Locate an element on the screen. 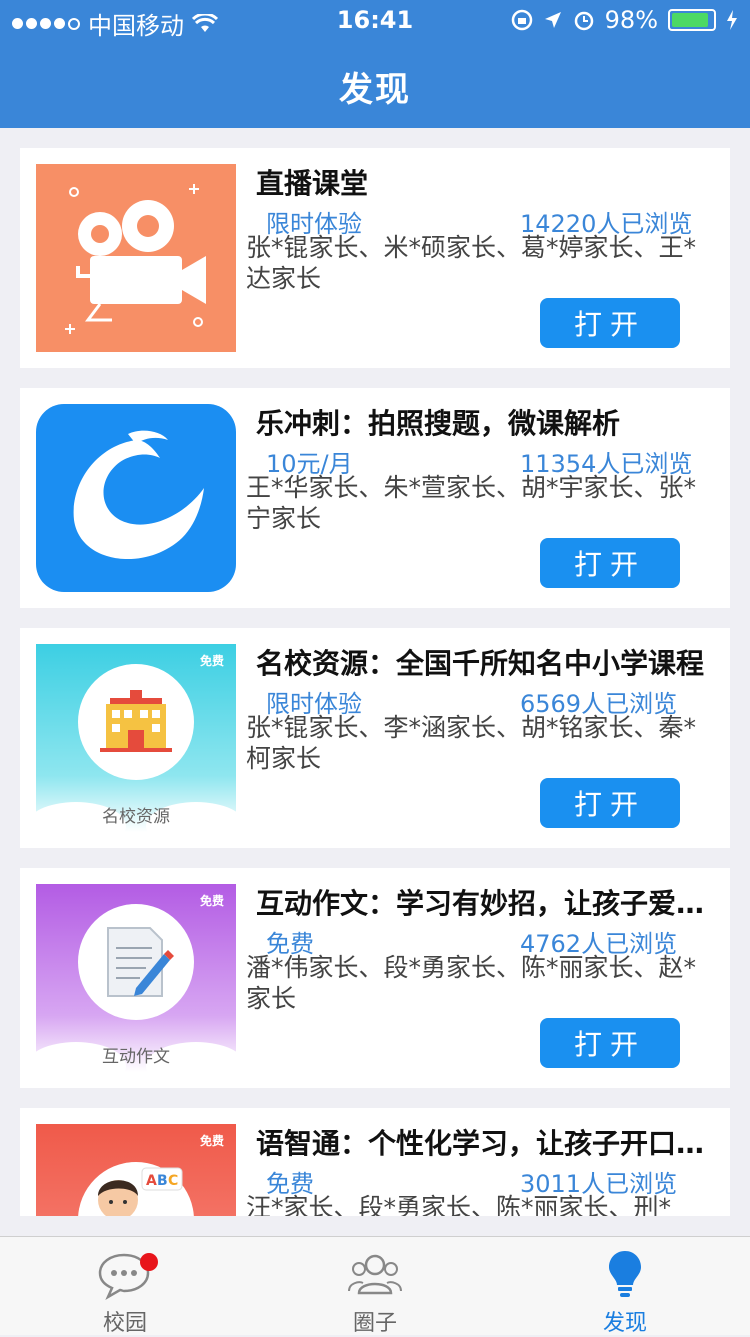 The height and width of the screenshot is (1337, 750). tab-label: 圈子 is located at coordinates (374, 1323).